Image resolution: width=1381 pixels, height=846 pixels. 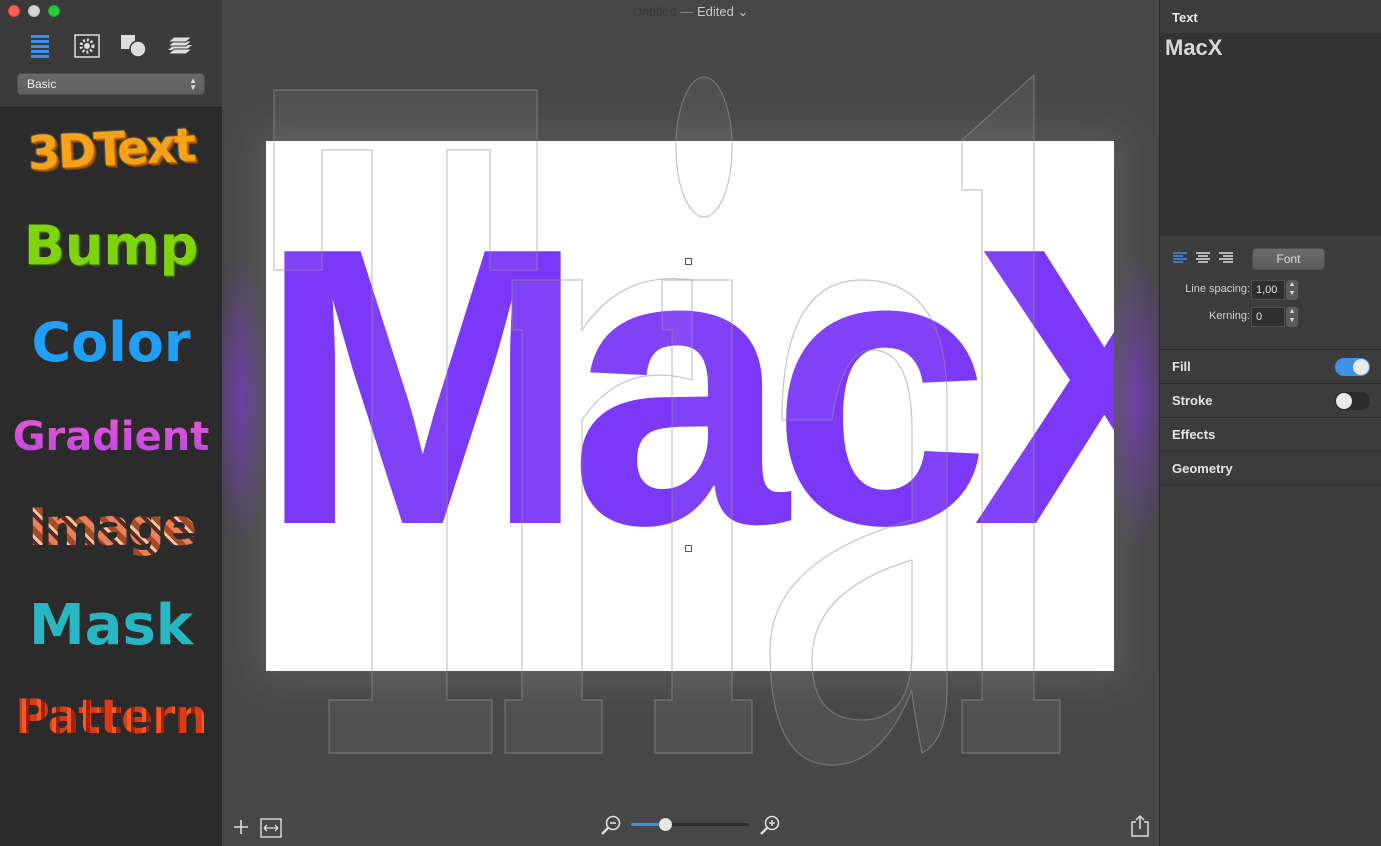 I want to click on kerning-stepper: ▲ ▼, so click(x=1292, y=317).